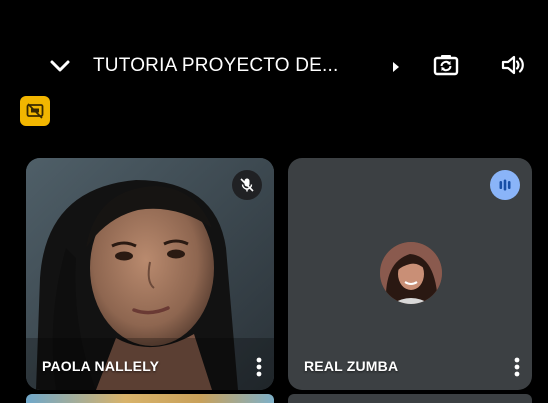 The image size is (548, 403). I want to click on speaker-button, so click(513, 65).